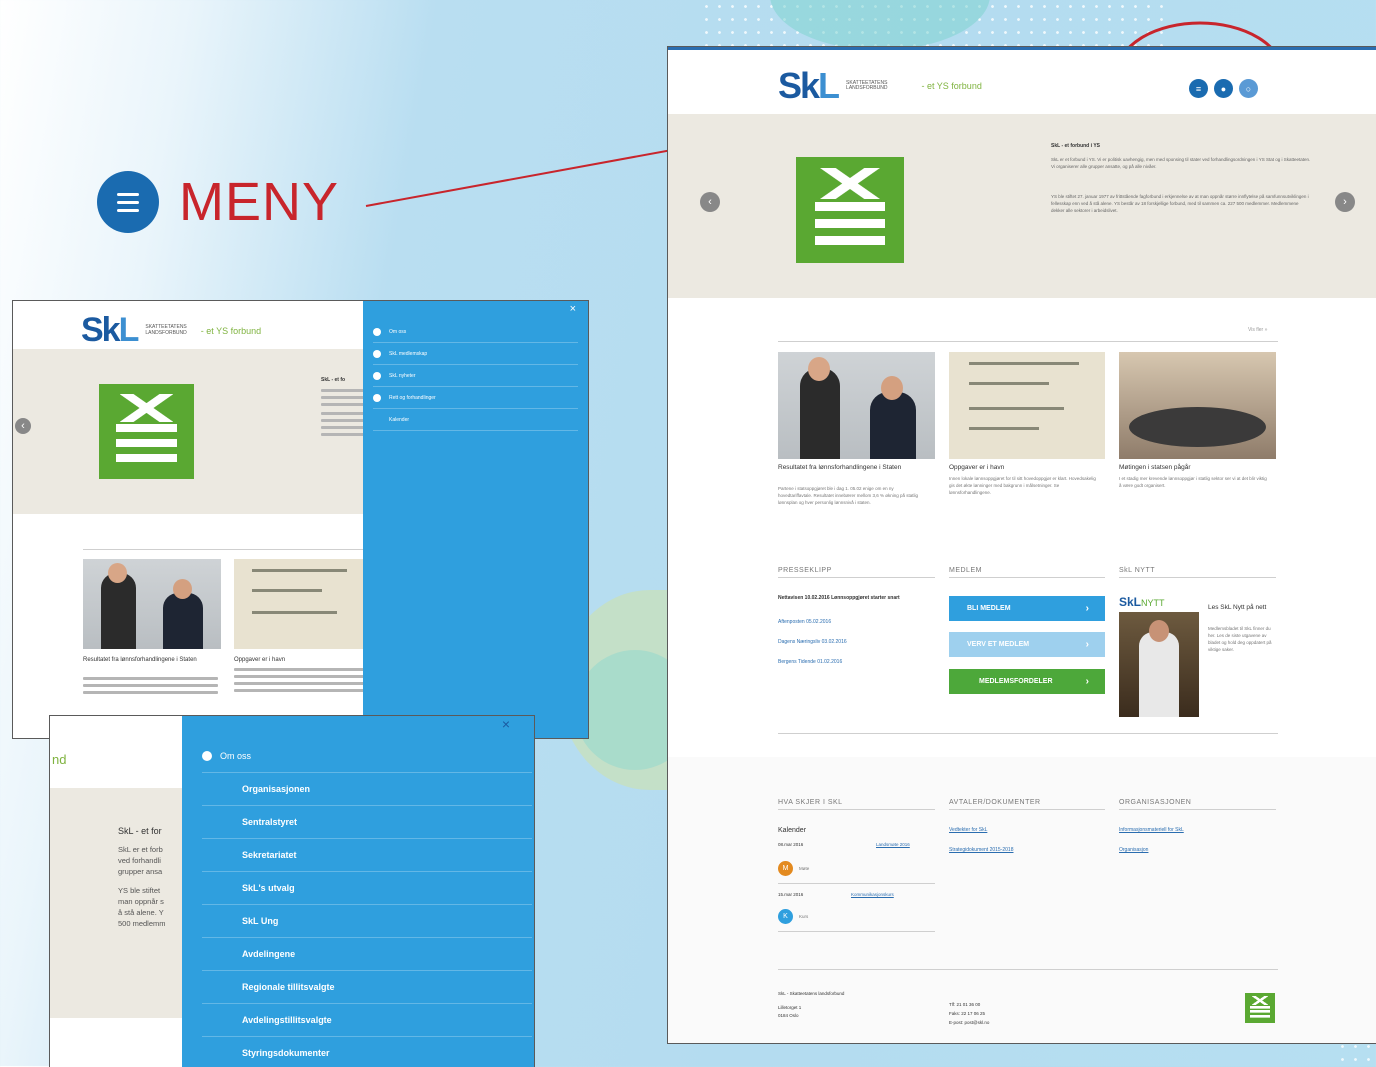  Describe the element at coordinates (853, 622) in the screenshot. I see `press-item: Aftenposten 05.02.2016` at that location.